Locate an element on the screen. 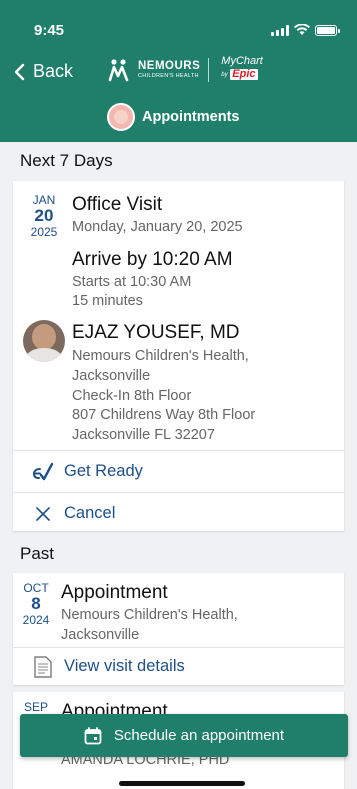  calendar-icon is located at coordinates (93, 735).